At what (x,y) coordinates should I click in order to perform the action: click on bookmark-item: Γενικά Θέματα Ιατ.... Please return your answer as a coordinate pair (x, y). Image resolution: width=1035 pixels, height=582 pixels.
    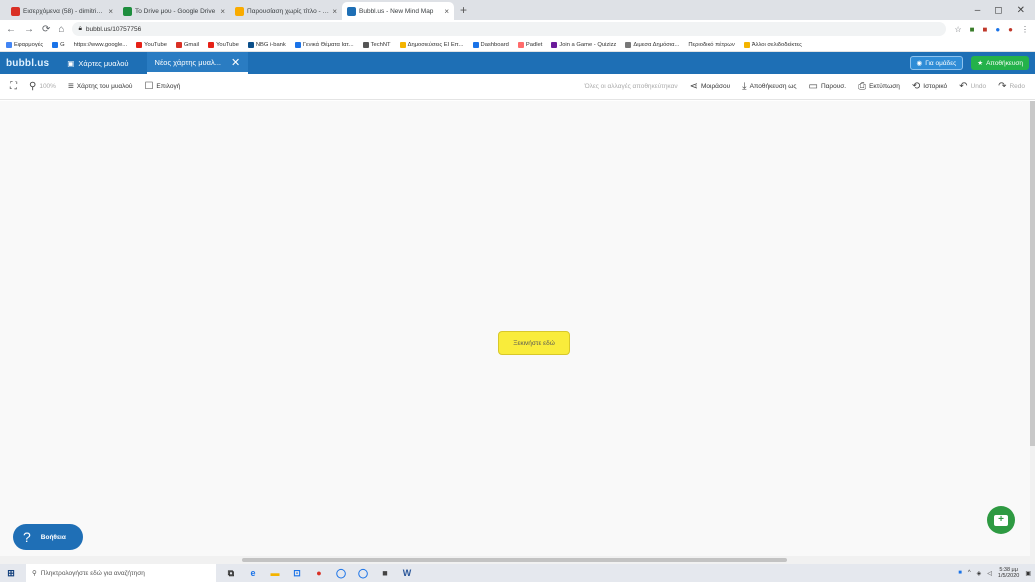
    Looking at the image, I should click on (324, 44).